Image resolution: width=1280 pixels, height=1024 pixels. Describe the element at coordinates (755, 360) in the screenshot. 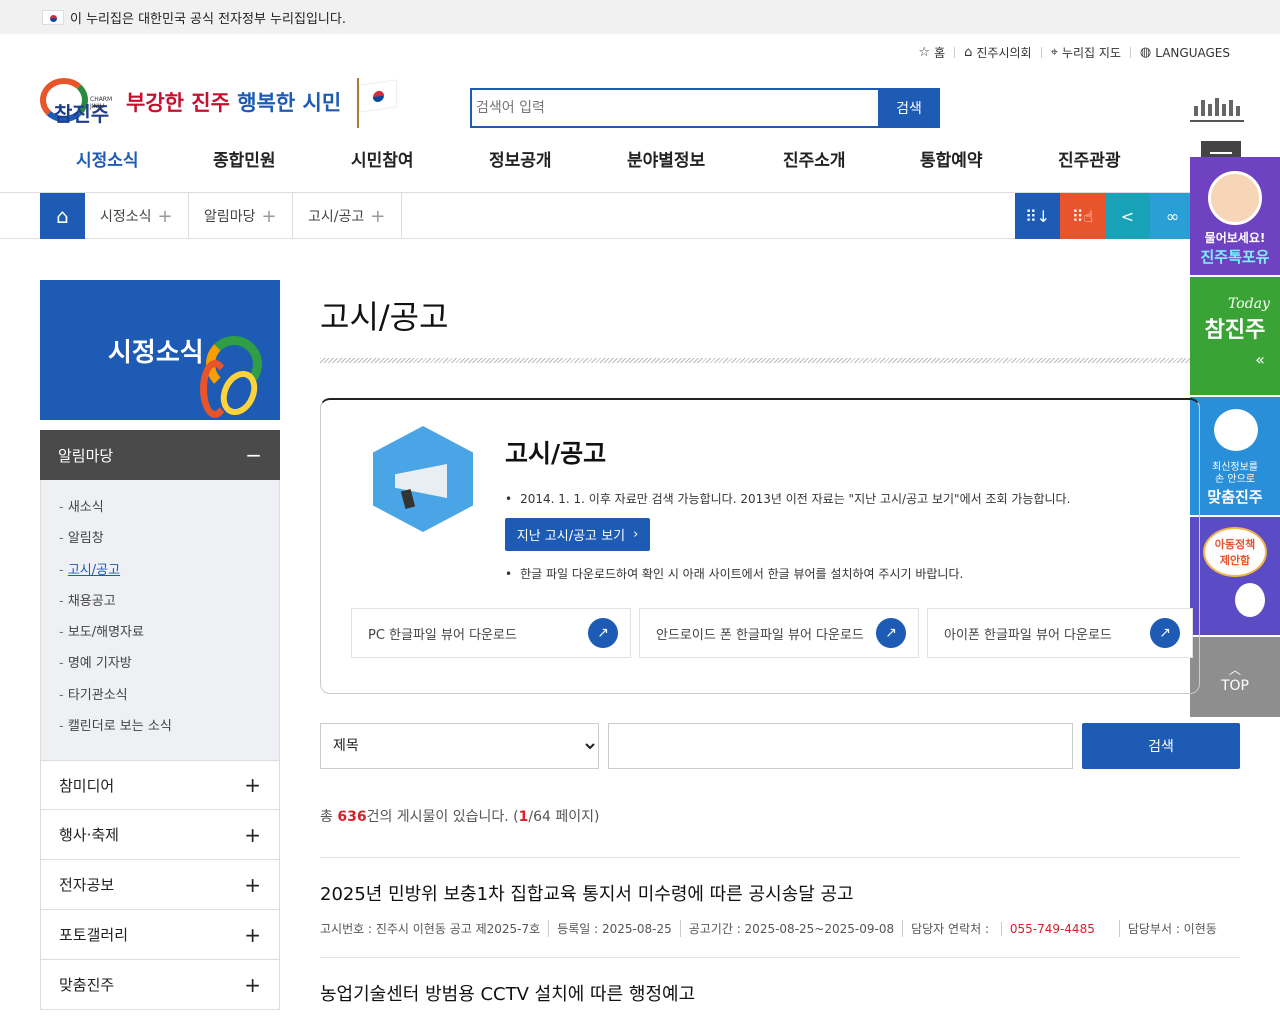

I see `title-divider` at that location.